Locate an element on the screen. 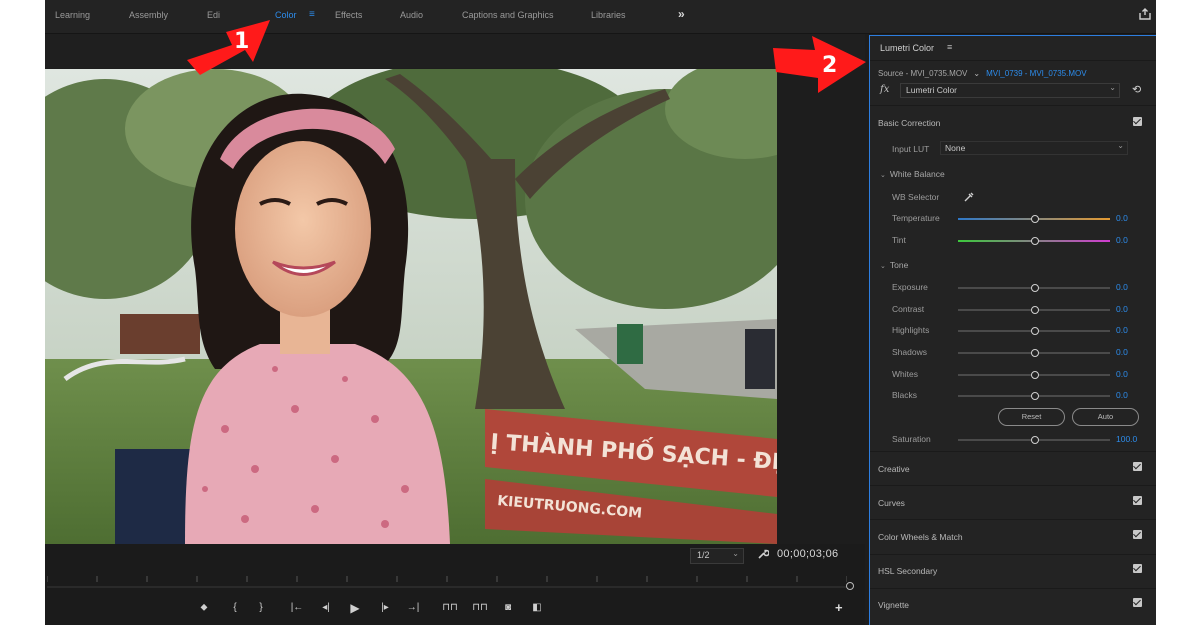 This screenshot has height=625, width=1200. annotation-overlay: 1 2 is located at coordinates (526, 56).